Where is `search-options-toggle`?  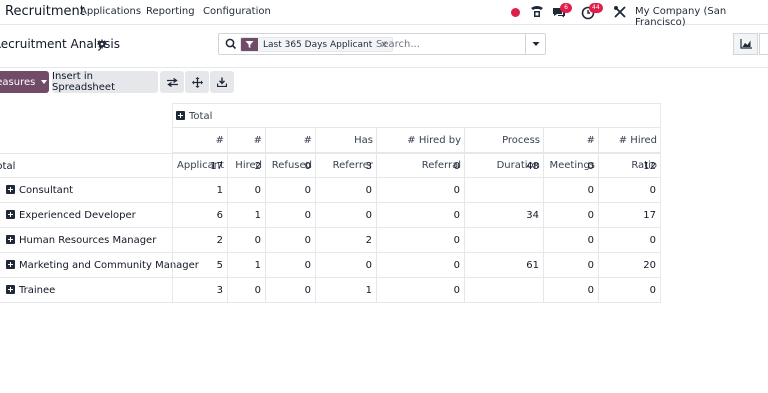 search-options-toggle is located at coordinates (535, 44).